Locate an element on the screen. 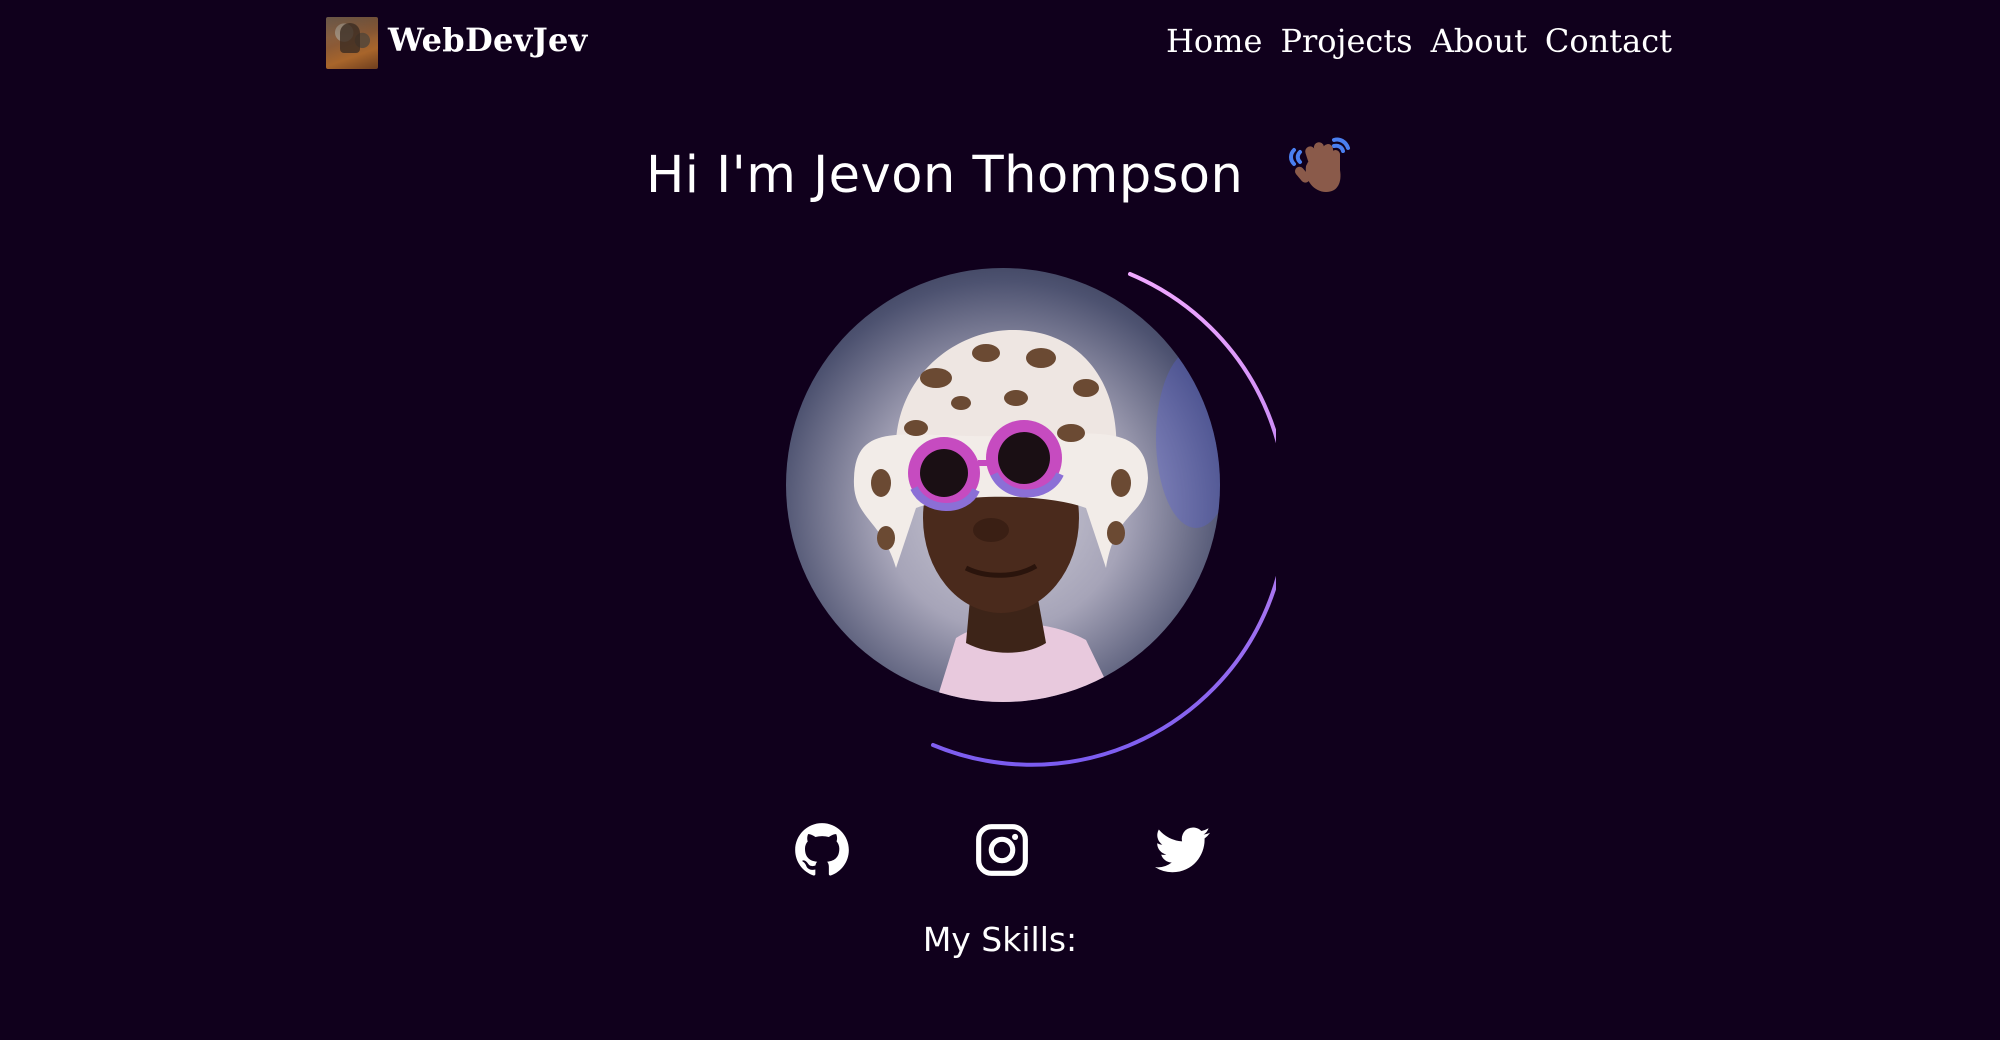 The image size is (2000, 1040). hero-heading: Hi I'm Jevon Thompson is located at coordinates (1000, 168).